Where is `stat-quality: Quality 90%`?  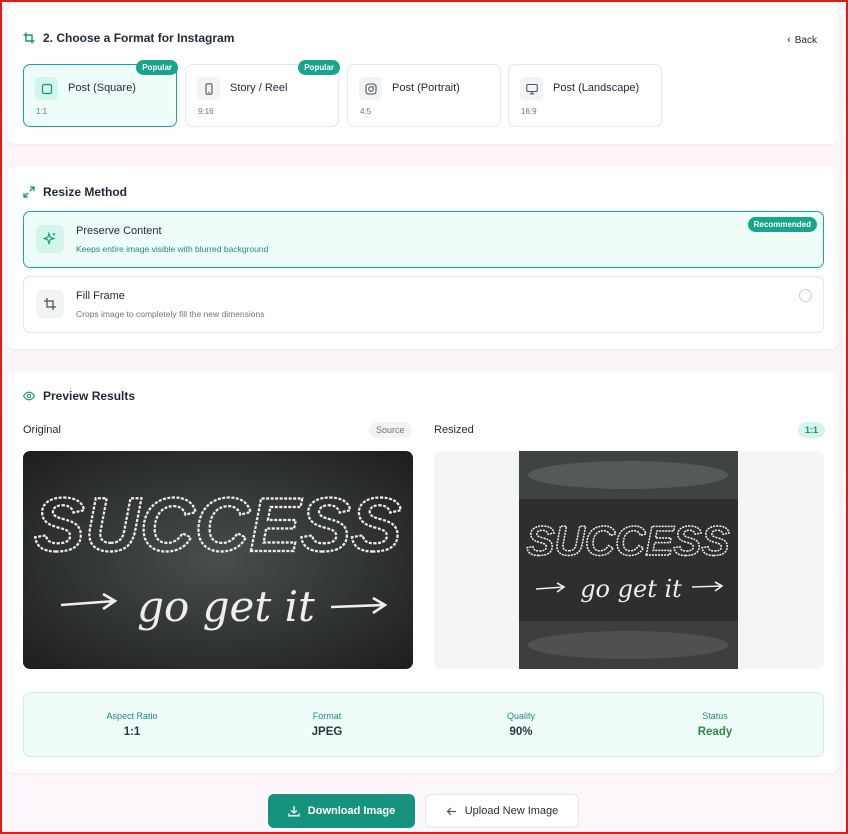
stat-quality: Quality 90% is located at coordinates (521, 724).